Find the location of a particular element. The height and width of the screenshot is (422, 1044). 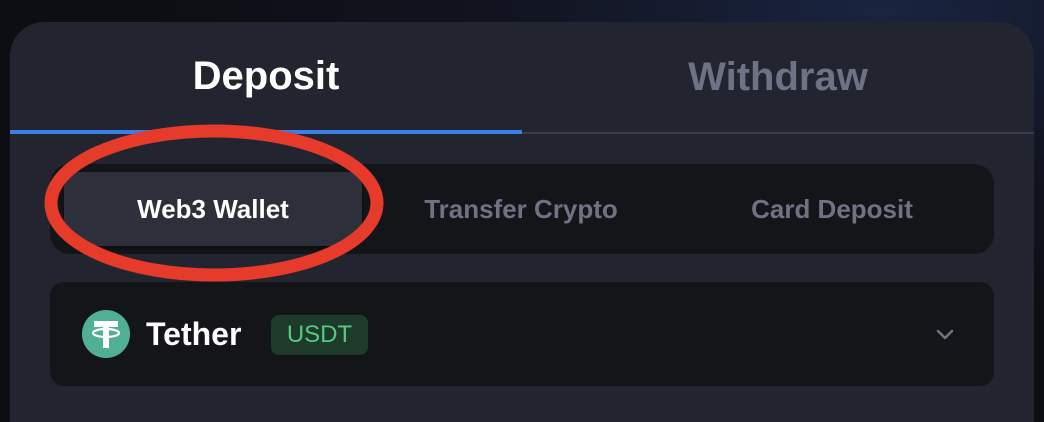

method-web3-wallet: Web3 Wallet is located at coordinates (213, 209).